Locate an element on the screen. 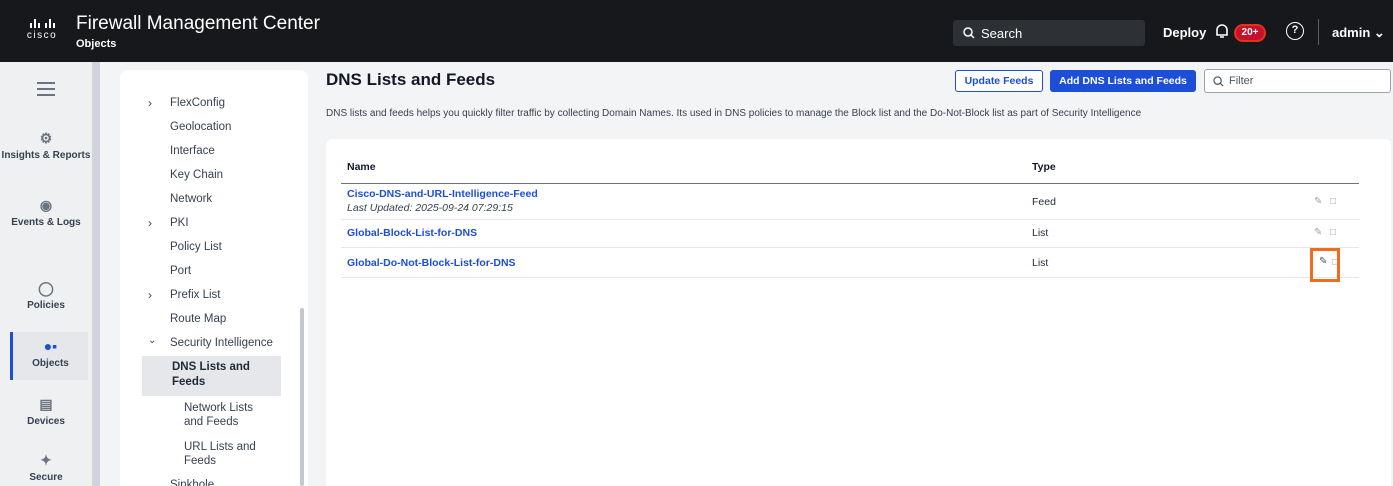 The height and width of the screenshot is (486, 1393). tree-item-route-map: Route Map is located at coordinates (198, 319).